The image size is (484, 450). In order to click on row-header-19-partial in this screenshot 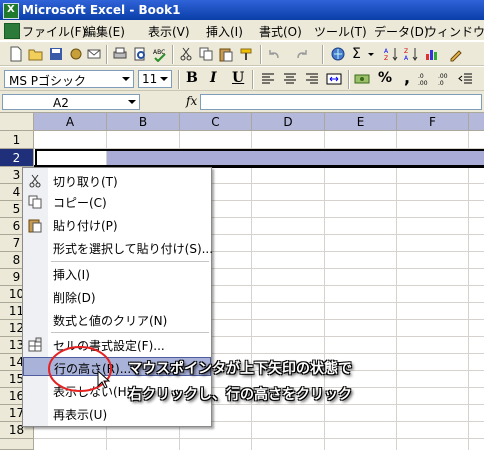, I will do `click(17, 444)`.